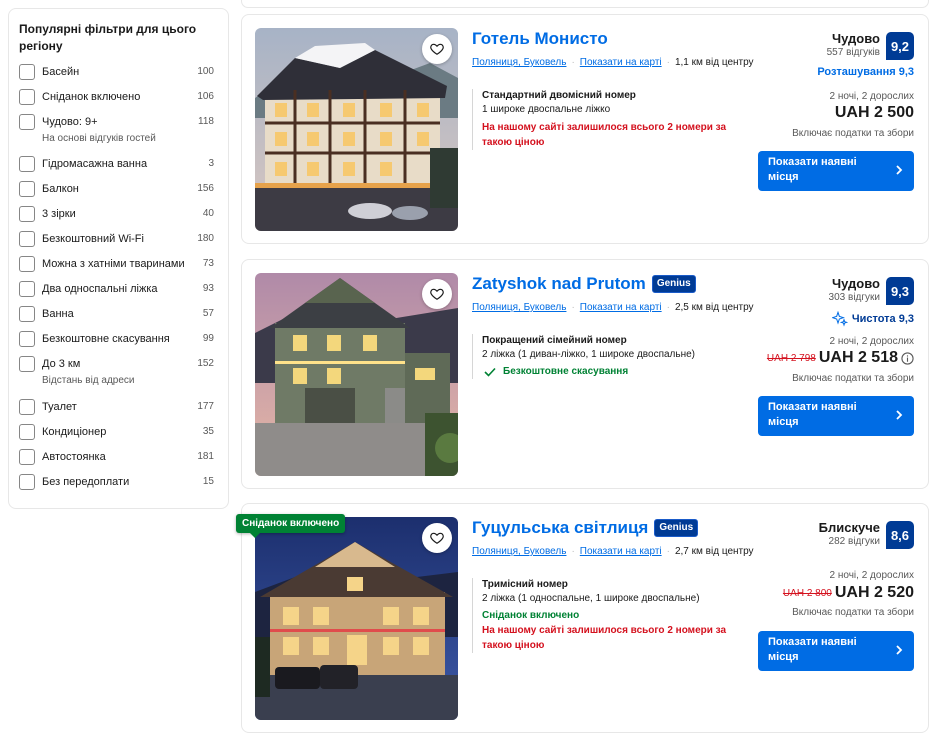  Describe the element at coordinates (118, 343) in the screenshot. I see `filter-free-cancellation: Безкоштовне скасування 99` at that location.